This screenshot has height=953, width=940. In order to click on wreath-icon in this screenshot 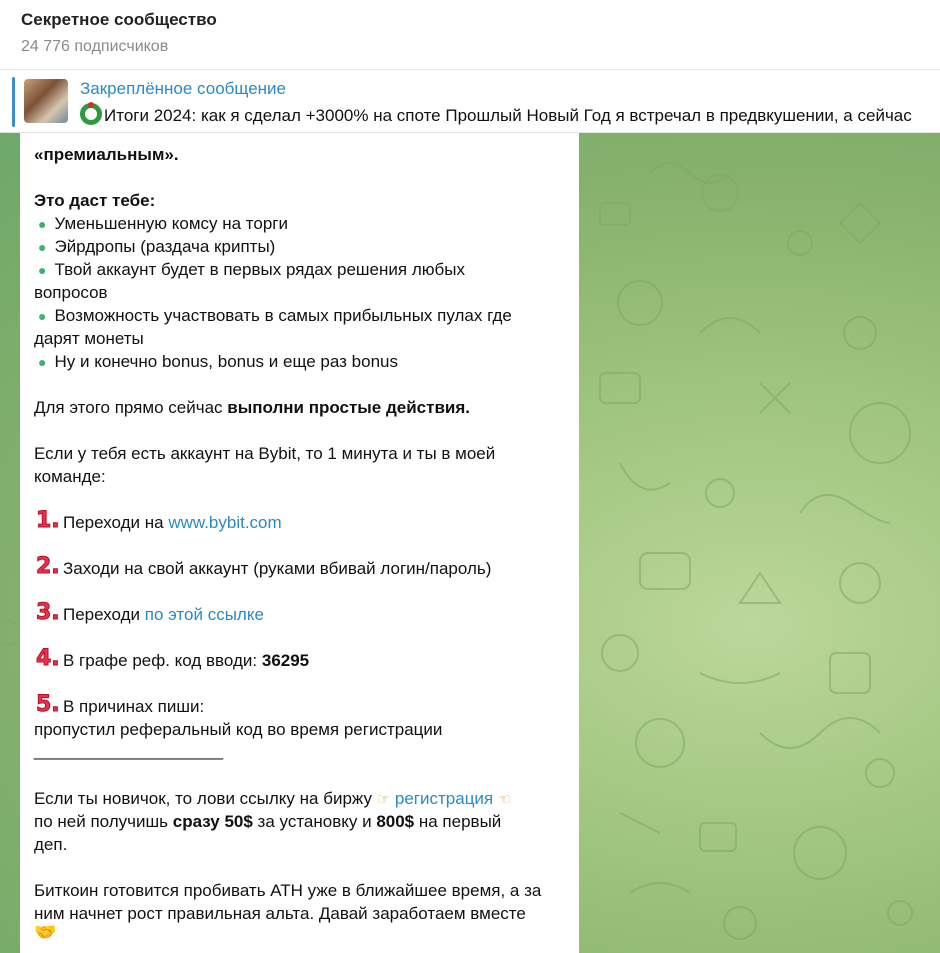, I will do `click(91, 113)`.